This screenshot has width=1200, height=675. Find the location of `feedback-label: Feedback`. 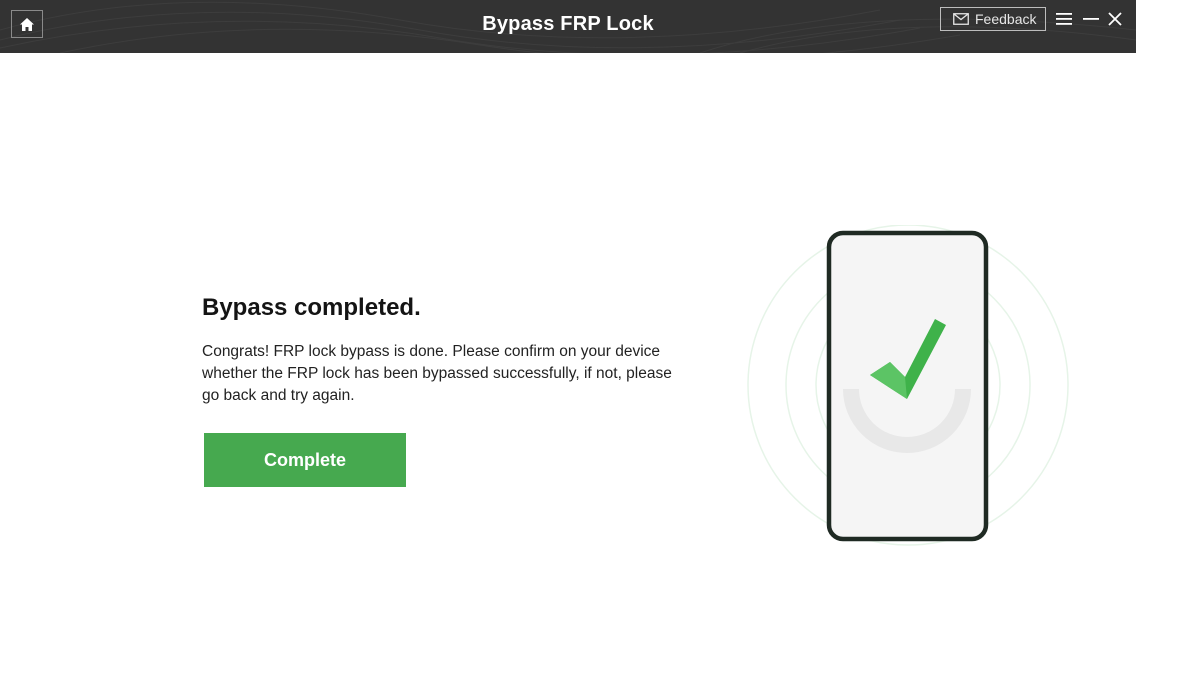

feedback-label: Feedback is located at coordinates (1006, 19).